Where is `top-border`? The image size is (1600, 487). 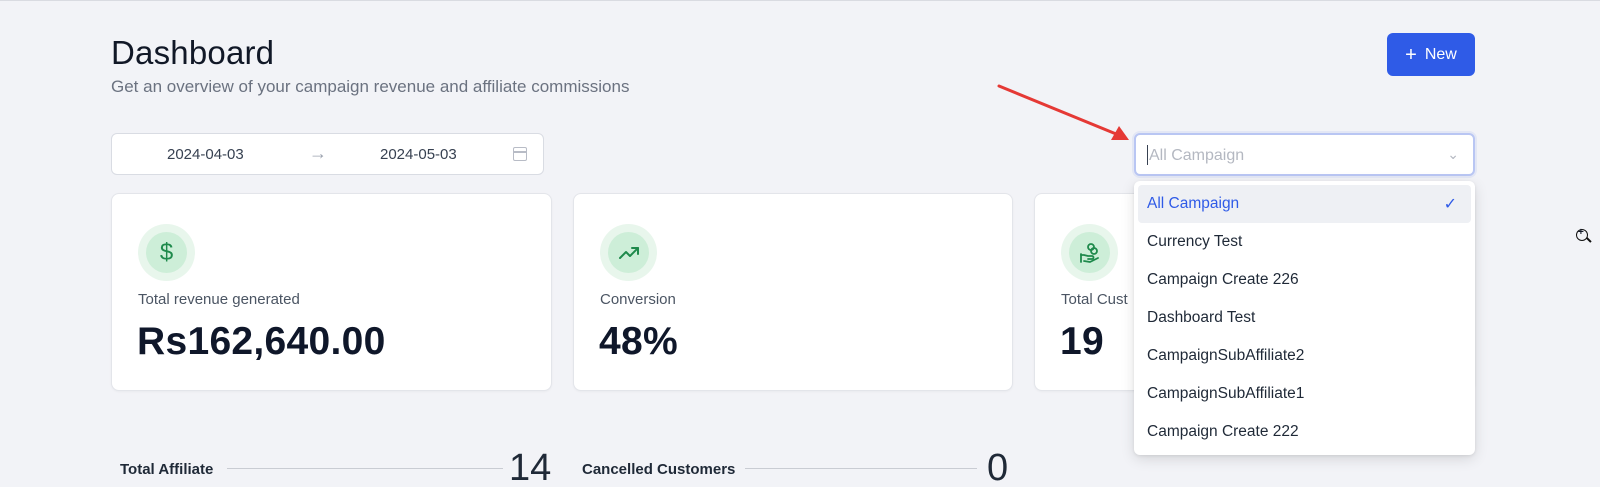
top-border is located at coordinates (800, 0).